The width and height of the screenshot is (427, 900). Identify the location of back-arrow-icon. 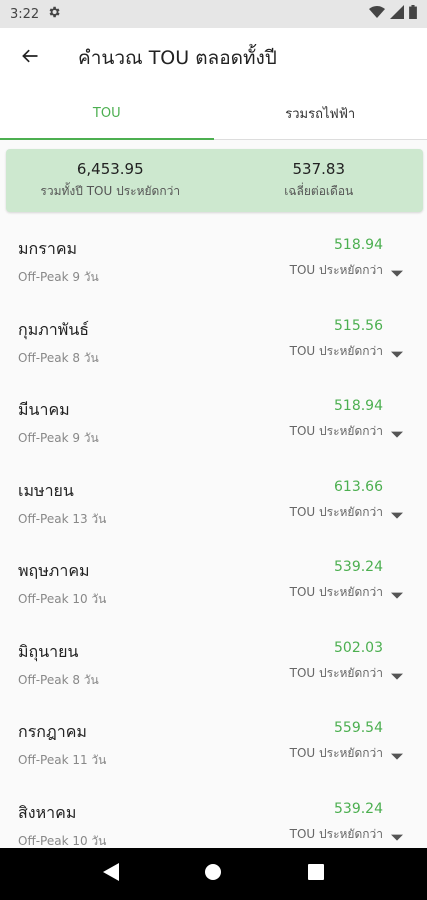
(30, 58).